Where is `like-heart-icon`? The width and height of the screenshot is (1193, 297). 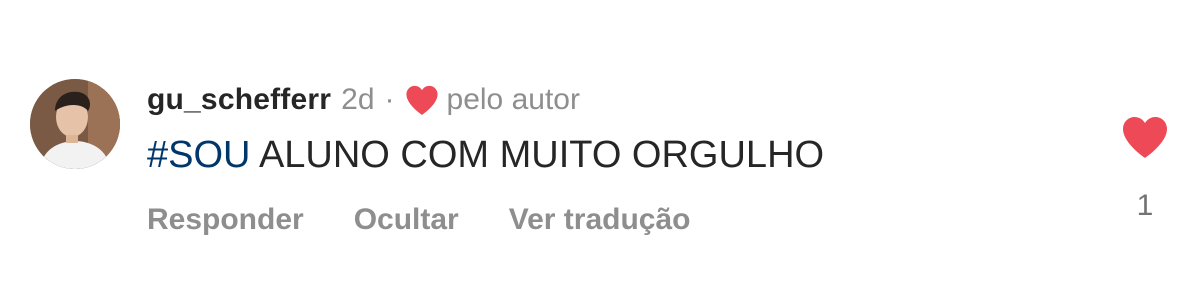 like-heart-icon is located at coordinates (1145, 137).